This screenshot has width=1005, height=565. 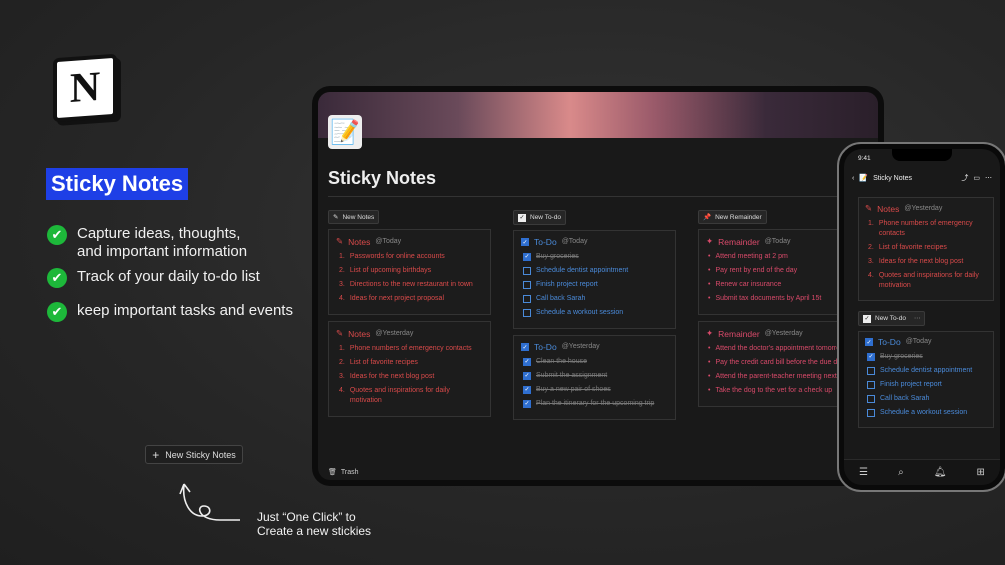 I want to click on phone-nav-bar: ‹ 📝 Sticky Notes ⤴ ▭ ⋯, so click(x=922, y=178).